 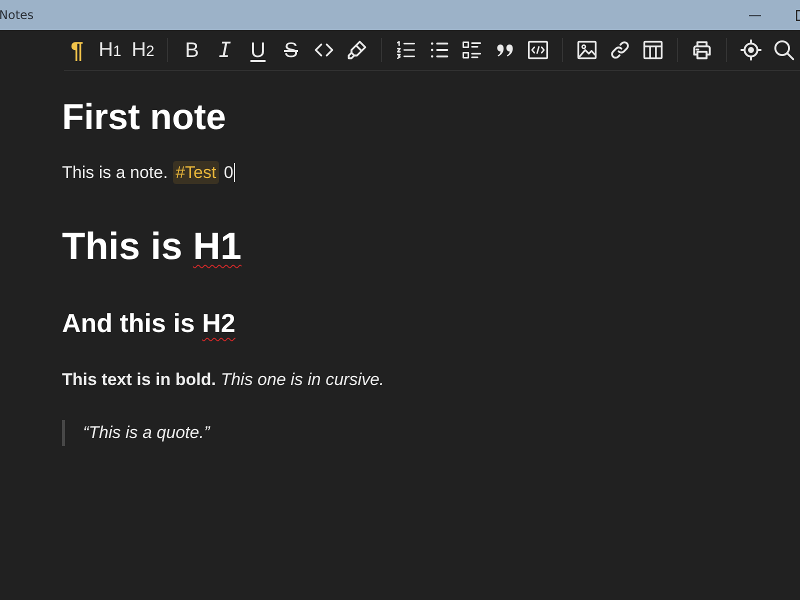 I want to click on subheading: And this is H2, so click(x=149, y=323).